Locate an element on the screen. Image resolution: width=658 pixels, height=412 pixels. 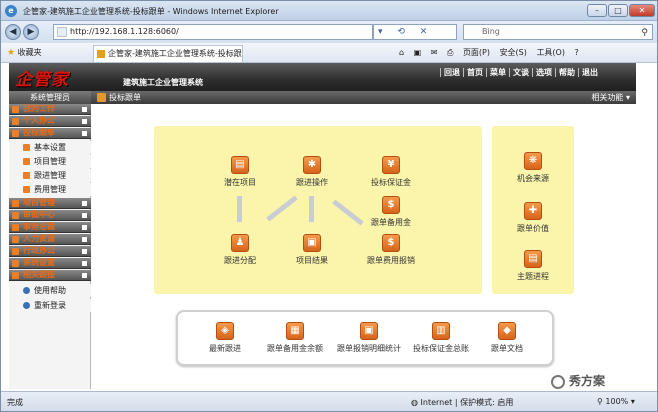
safety-menu: 安全(S) is located at coordinates (513, 52).